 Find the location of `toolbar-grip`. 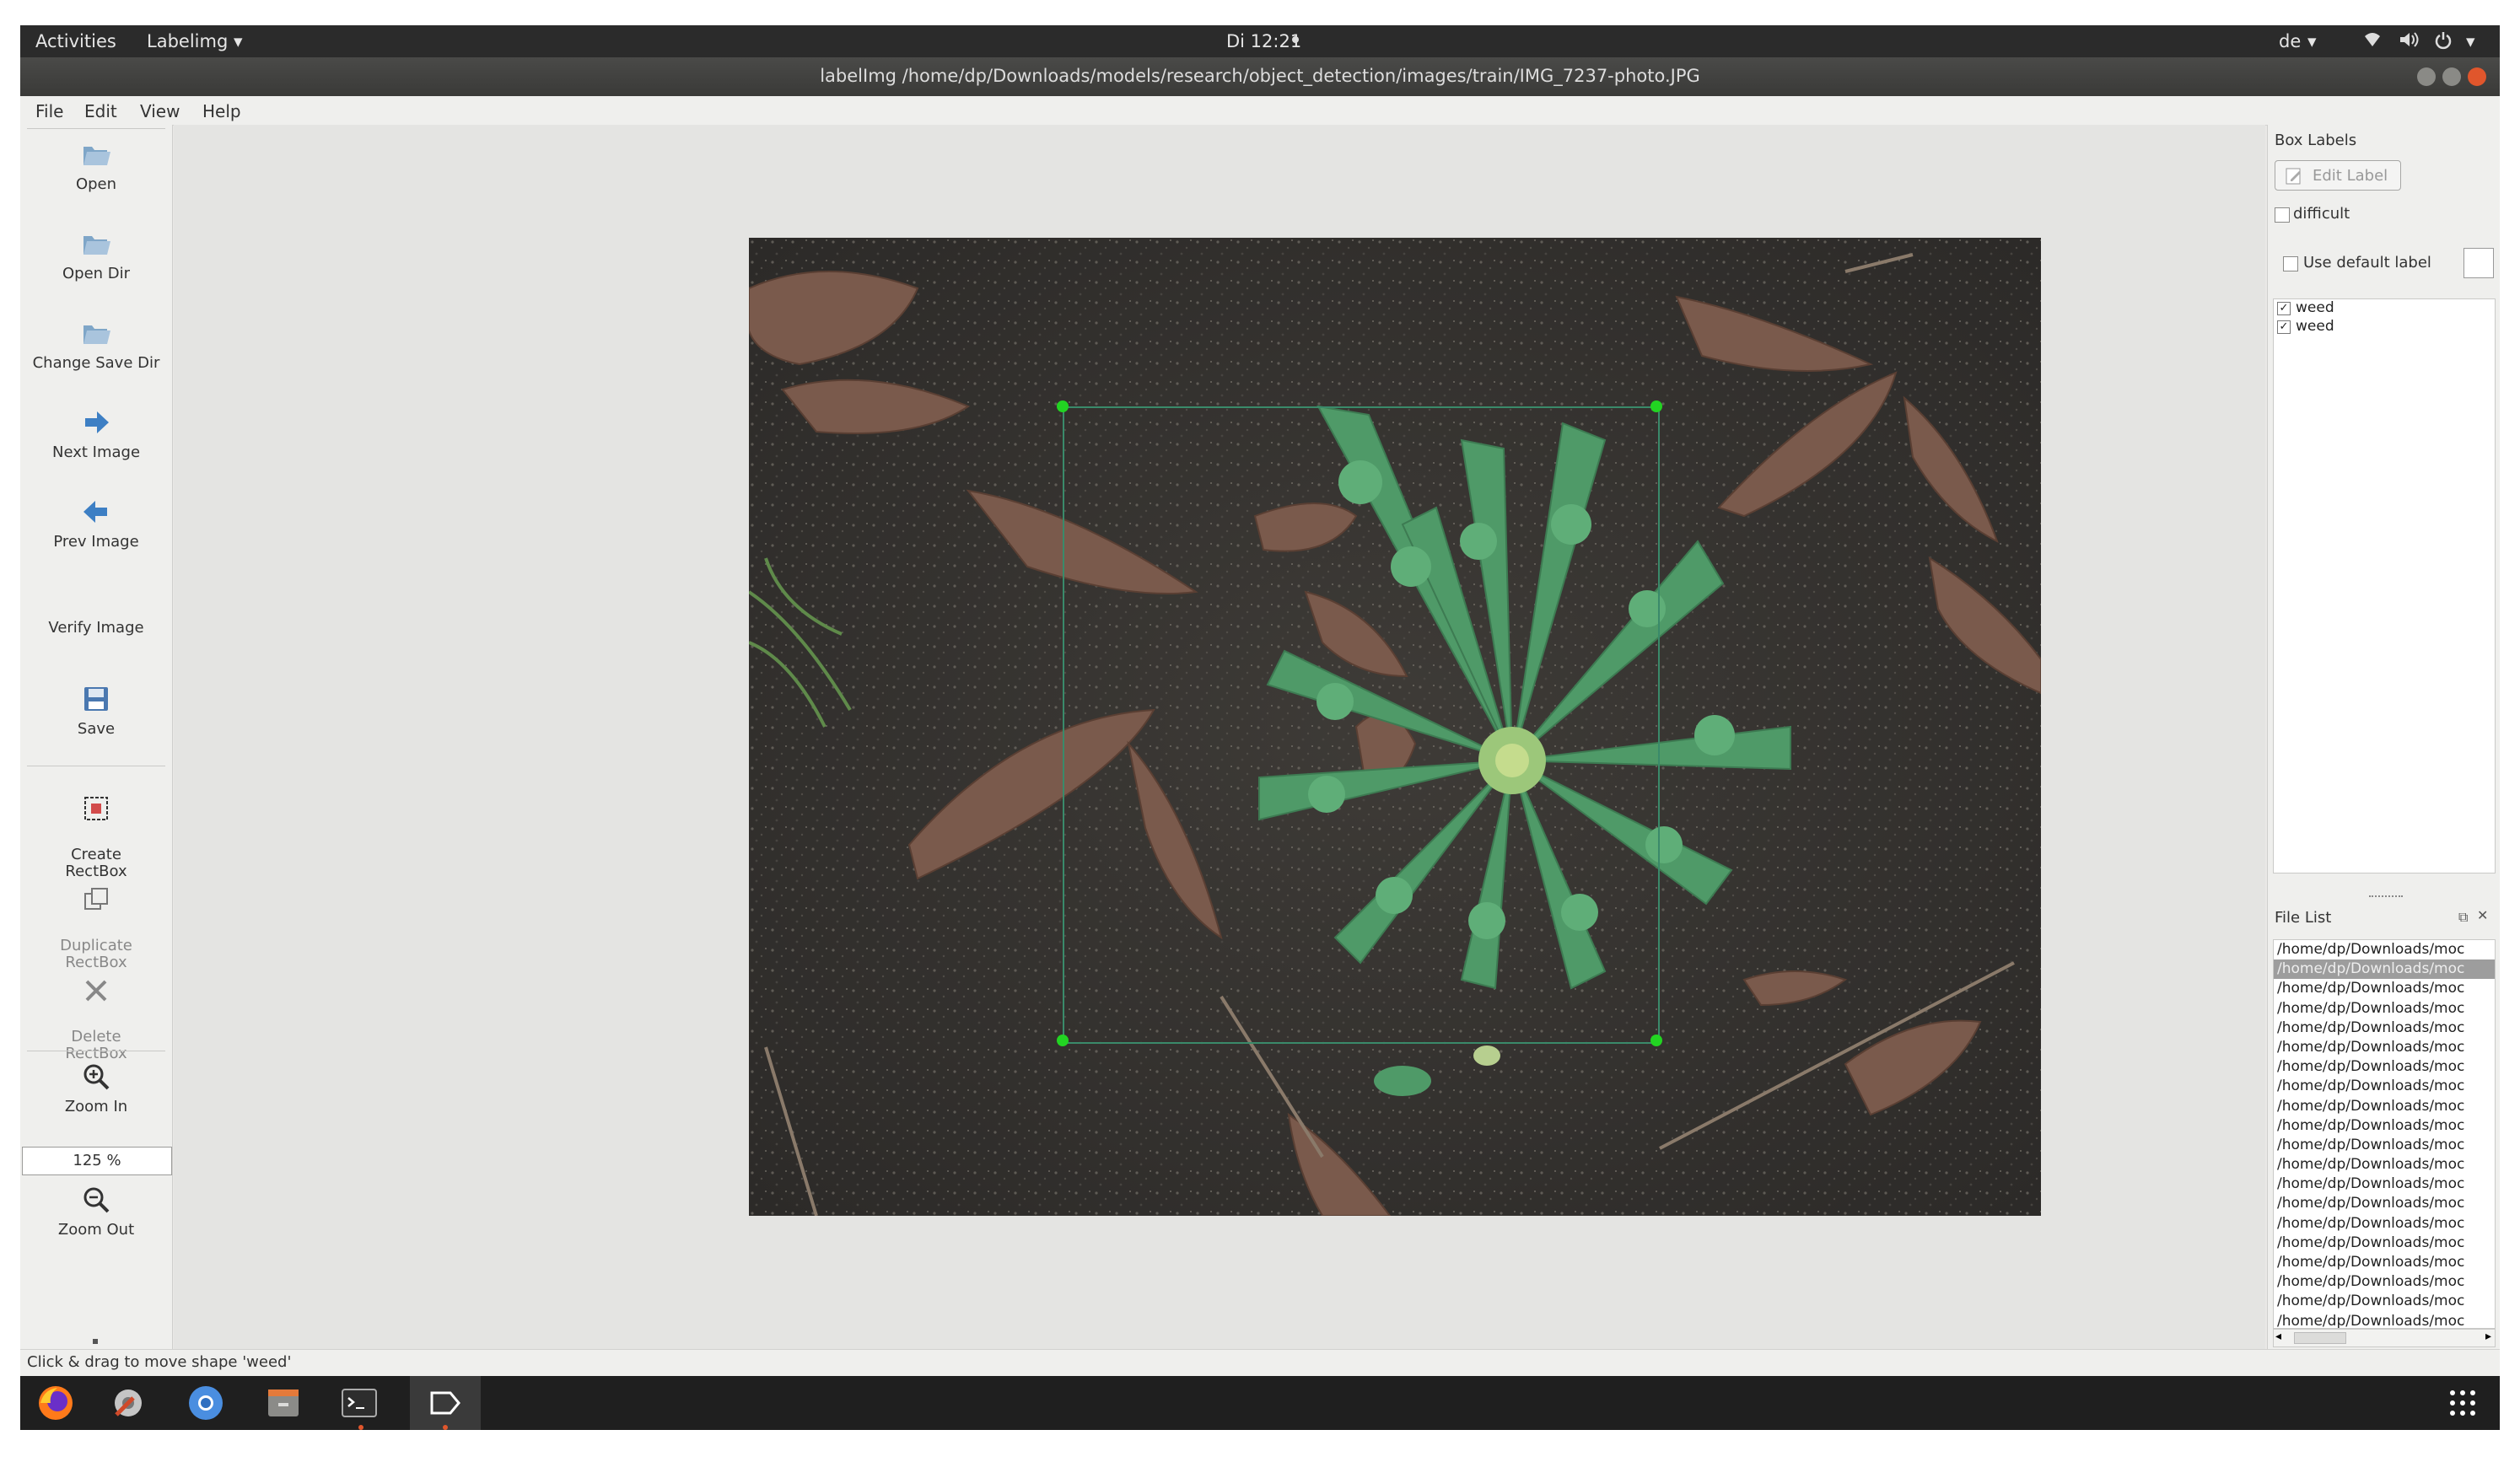

toolbar-grip is located at coordinates (96, 129).